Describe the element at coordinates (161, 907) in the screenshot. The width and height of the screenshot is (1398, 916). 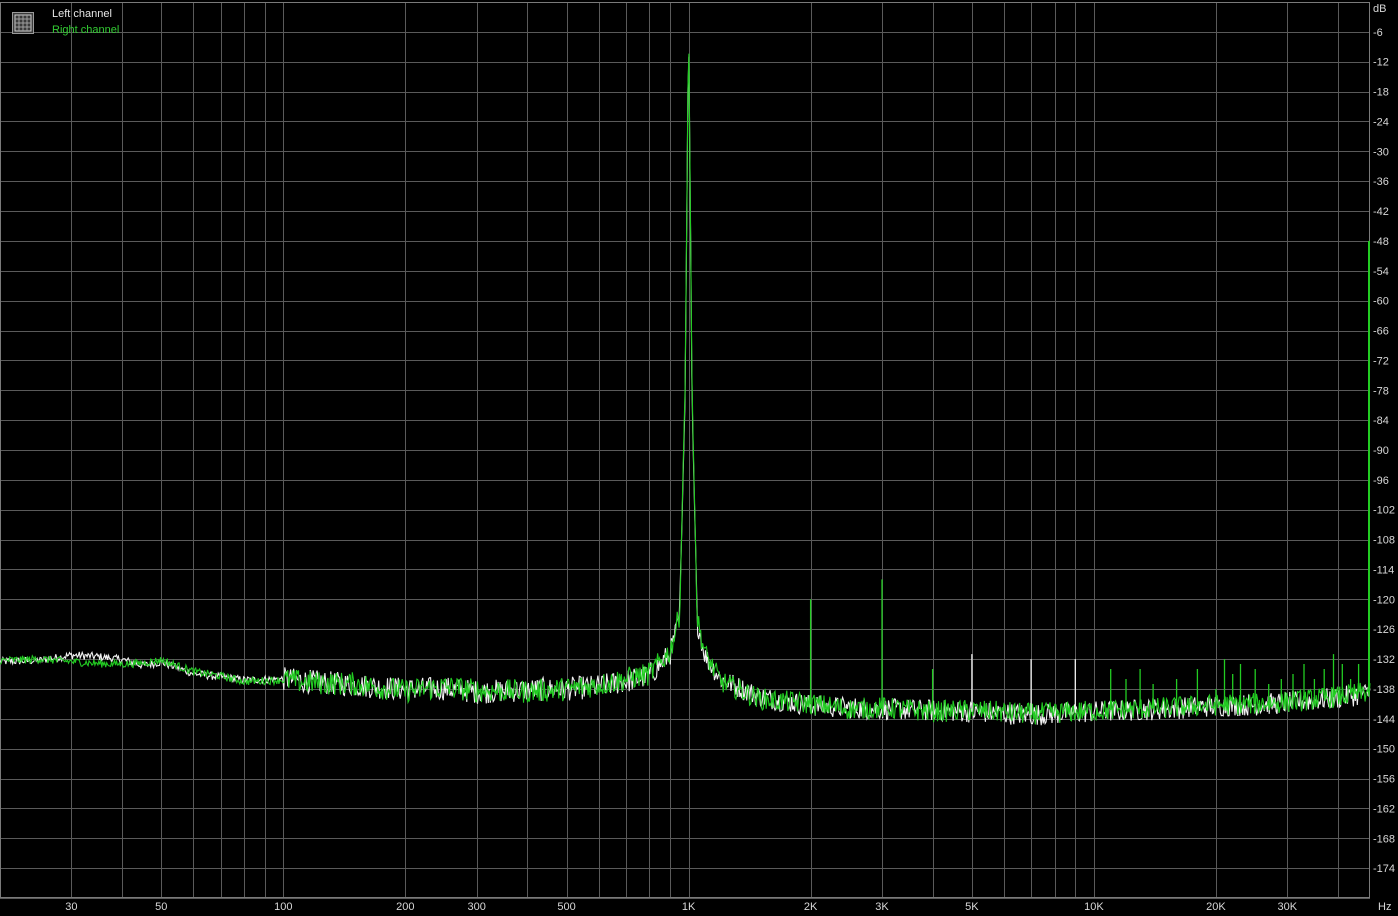
I see `x-tick-label: 50` at that location.